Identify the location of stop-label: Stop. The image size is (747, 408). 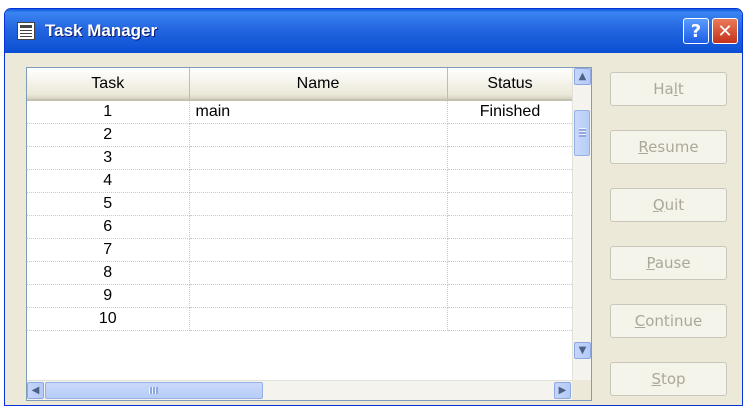
(668, 379).